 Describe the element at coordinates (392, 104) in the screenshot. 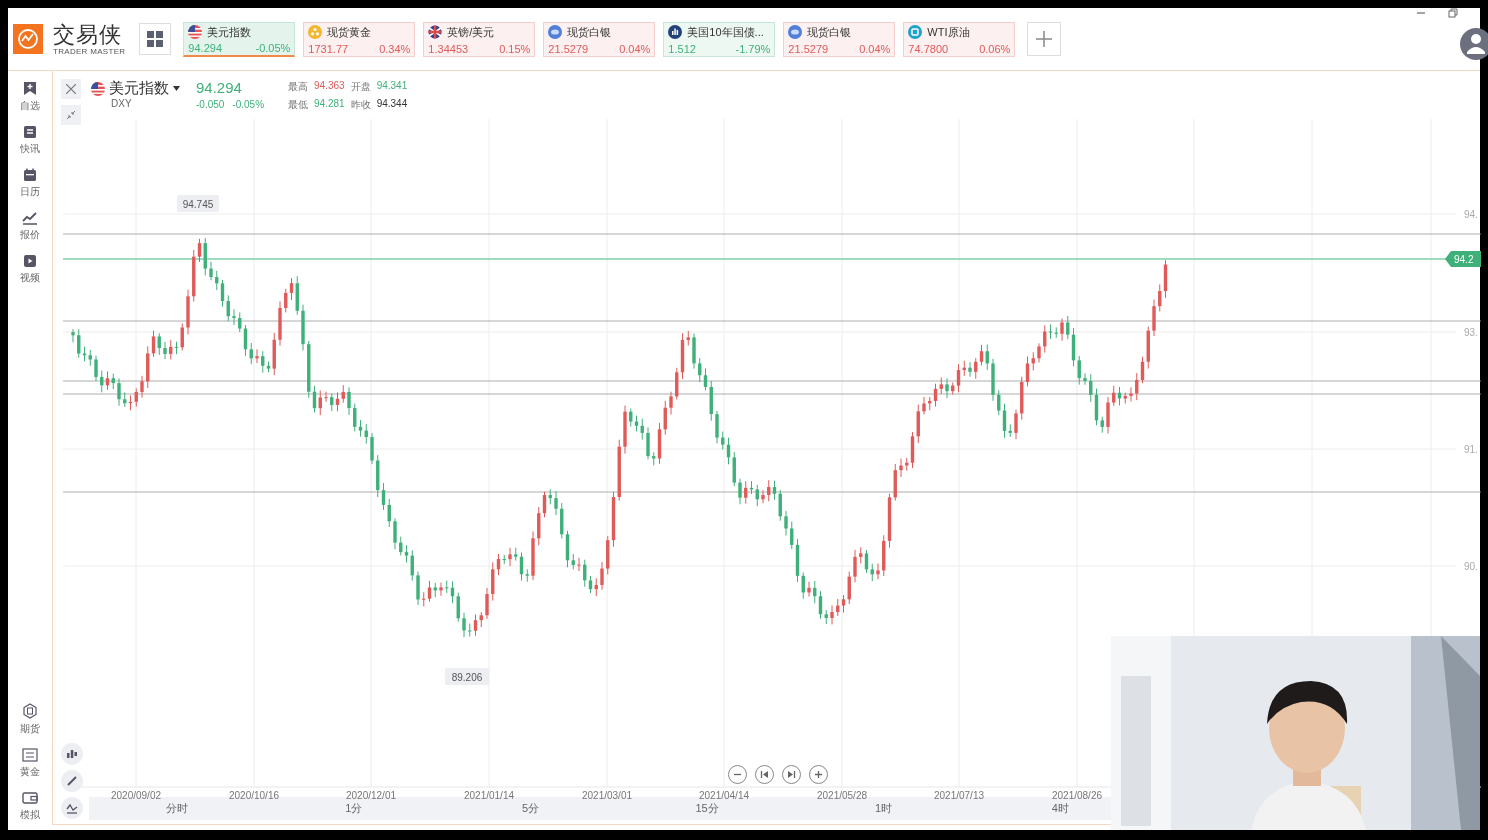

I see `stat-value: 94.344` at that location.